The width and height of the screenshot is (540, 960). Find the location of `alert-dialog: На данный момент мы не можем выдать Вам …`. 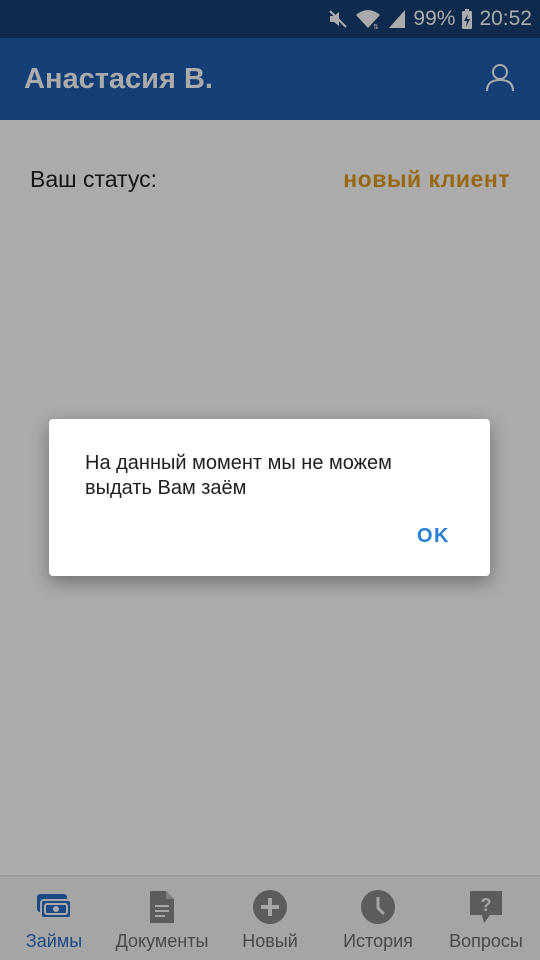

alert-dialog: На данный момент мы не можем выдать Вам … is located at coordinates (269, 497).